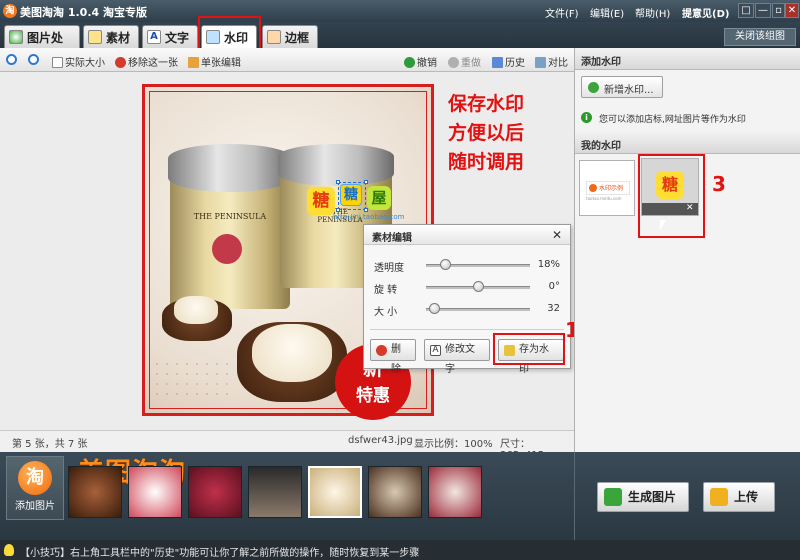 The image size is (800, 560). Describe the element at coordinates (604, 198) in the screenshot. I see `watermark-sample-url: taotao.meitu.com` at that location.